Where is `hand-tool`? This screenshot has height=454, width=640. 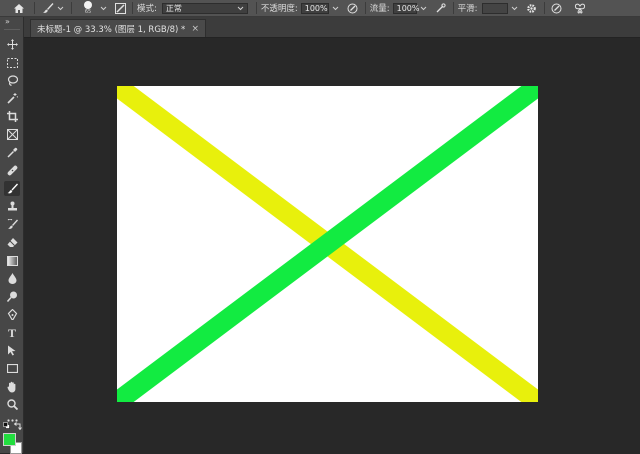
hand-tool is located at coordinates (12, 386).